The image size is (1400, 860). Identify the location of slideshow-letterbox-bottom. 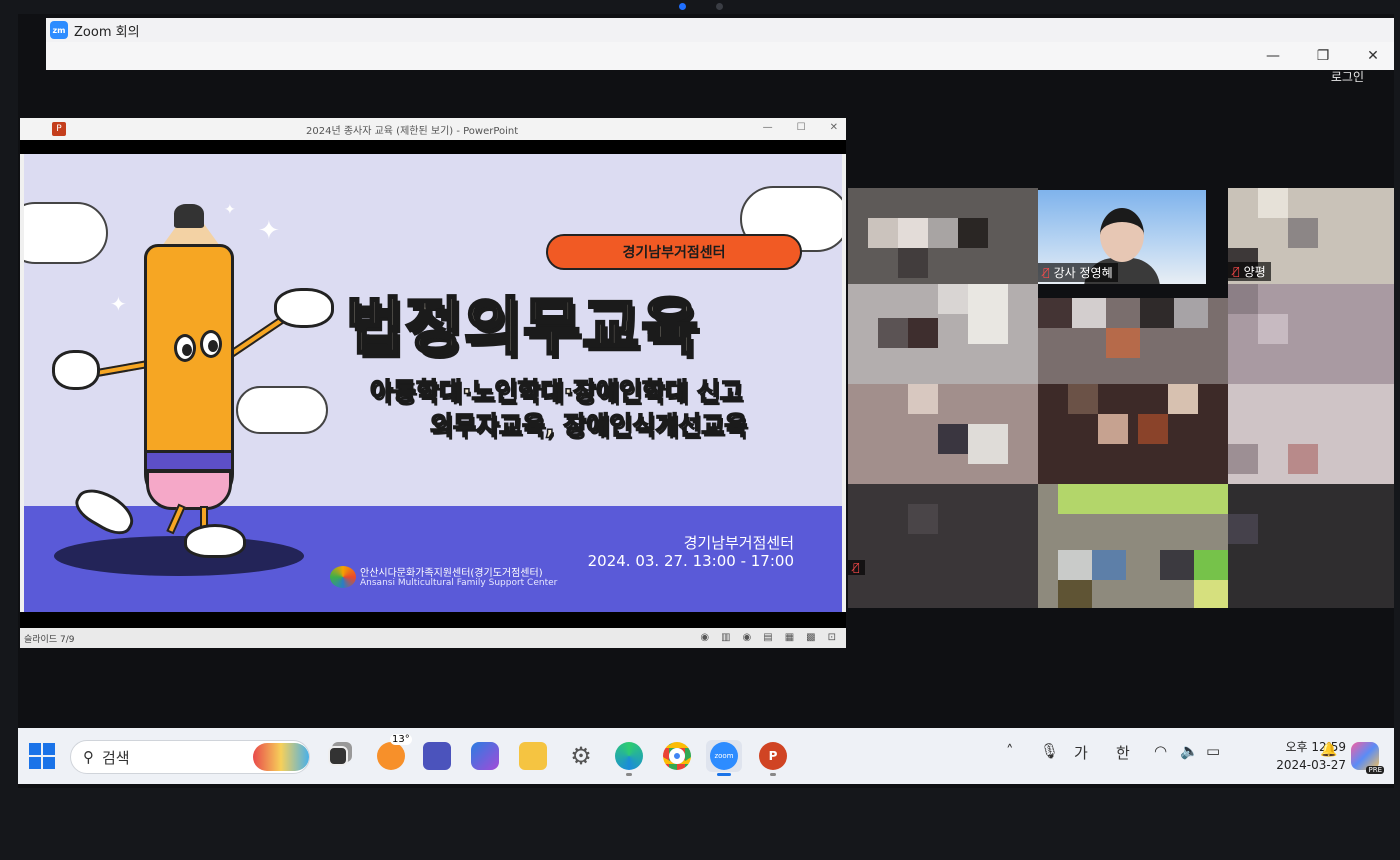
(433, 620).